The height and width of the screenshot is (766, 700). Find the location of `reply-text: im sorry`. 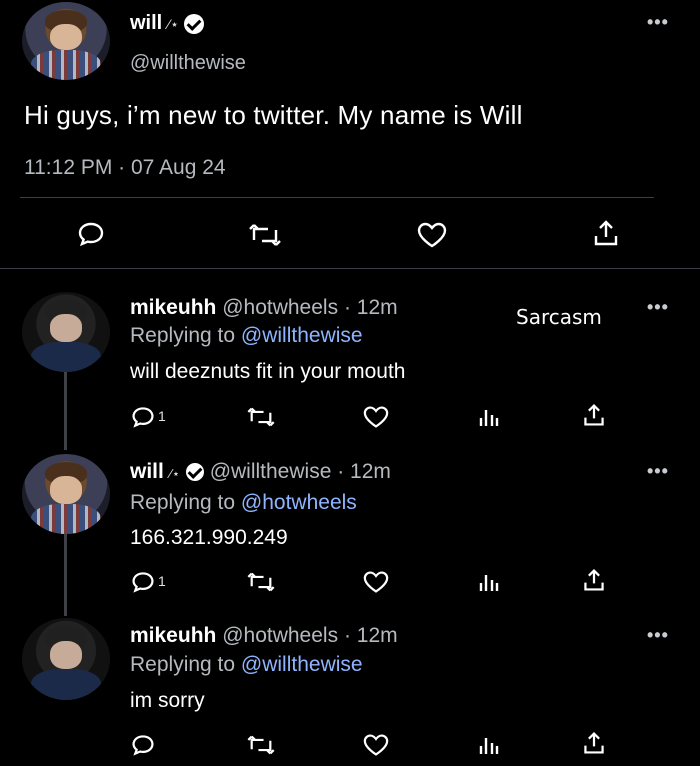

reply-text: im sorry is located at coordinates (167, 700).